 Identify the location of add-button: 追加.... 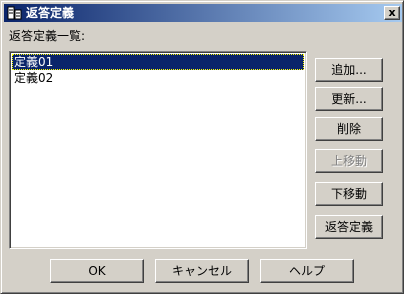
(349, 70).